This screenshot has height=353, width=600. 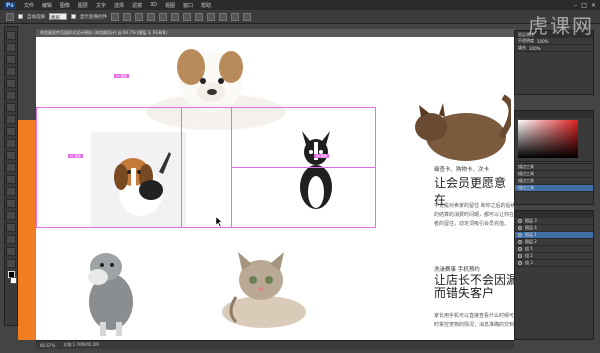 I want to click on brush-tool-icon, so click(x=11, y=119).